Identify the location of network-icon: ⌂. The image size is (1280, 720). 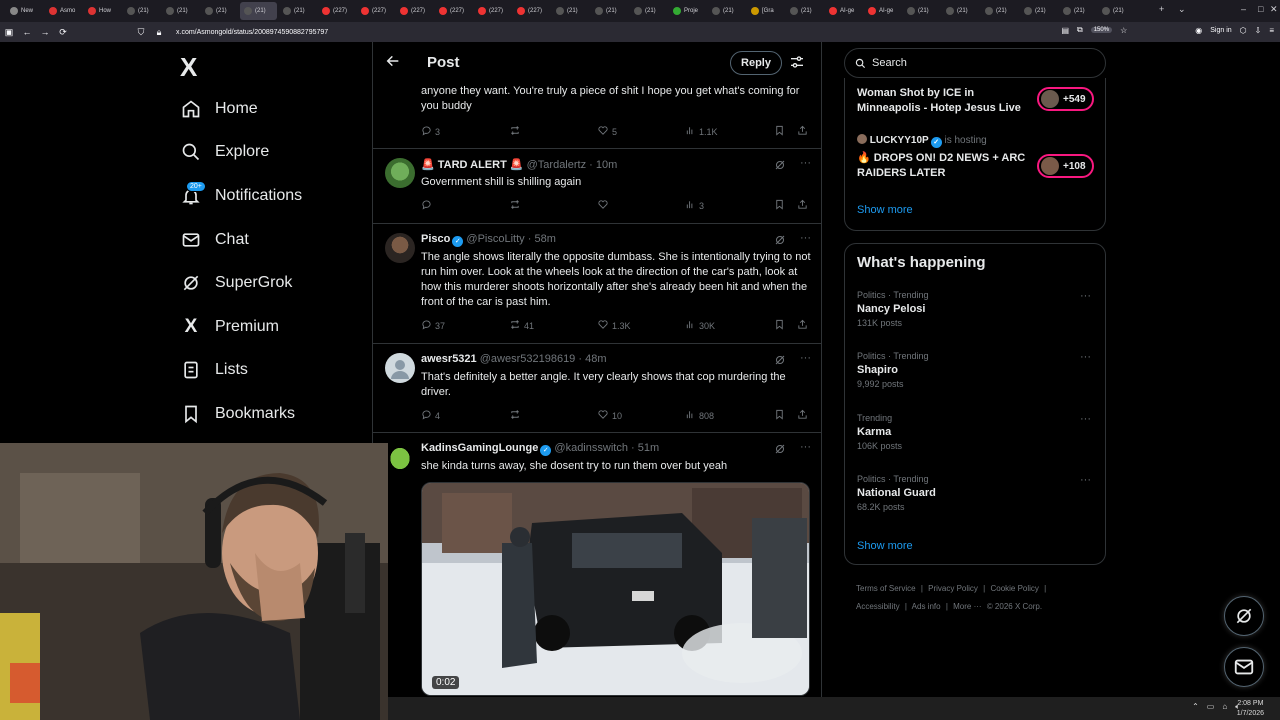
(1224, 707).